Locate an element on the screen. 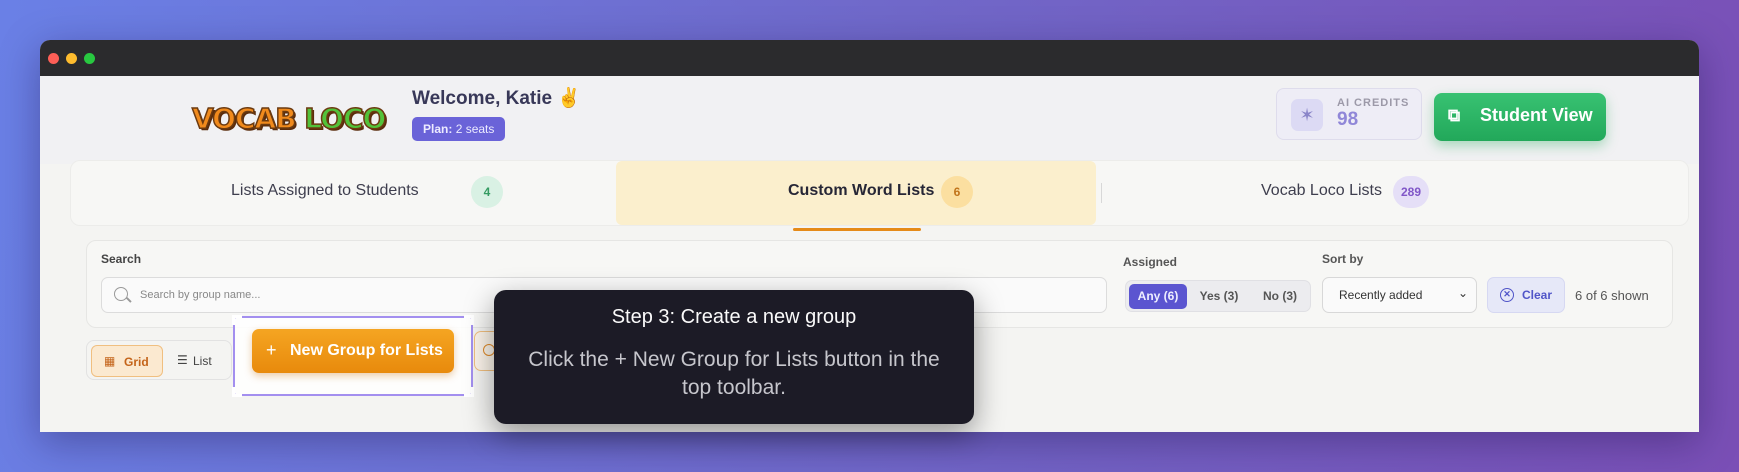 This screenshot has width=1739, height=472. assigned-option-any: Any (6) is located at coordinates (1158, 296).